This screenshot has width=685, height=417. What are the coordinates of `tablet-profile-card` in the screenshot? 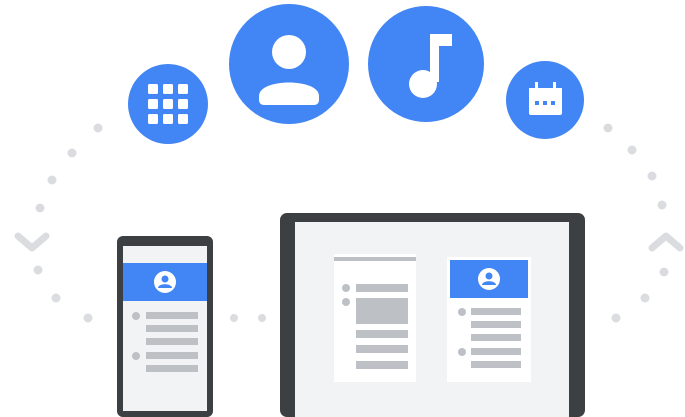 It's located at (489, 319).